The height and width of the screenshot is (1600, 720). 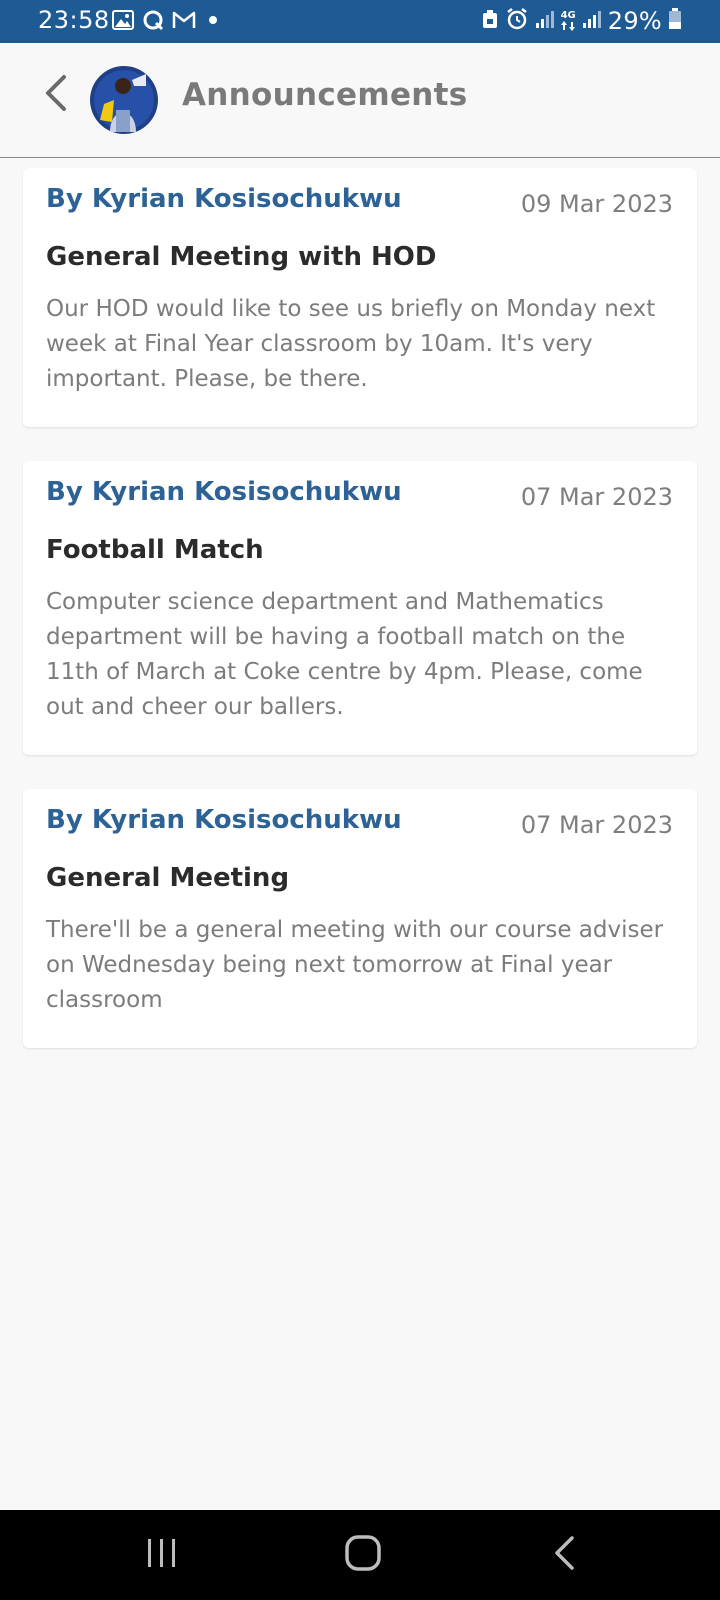 I want to click on home-button, so click(x=363, y=1555).